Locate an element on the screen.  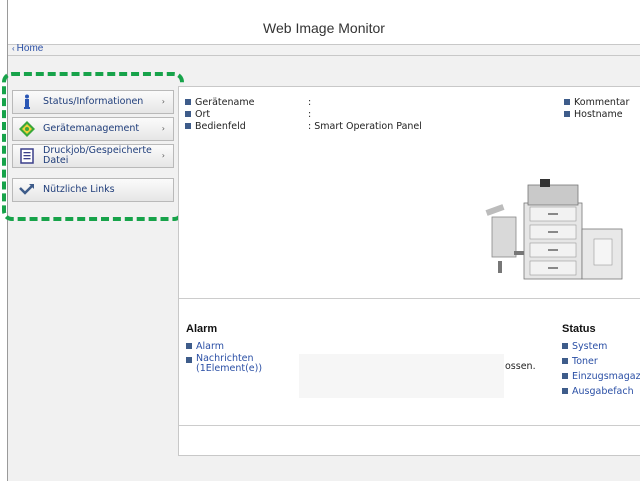
status-link-row: Ausgabefach is located at coordinates (601, 393).